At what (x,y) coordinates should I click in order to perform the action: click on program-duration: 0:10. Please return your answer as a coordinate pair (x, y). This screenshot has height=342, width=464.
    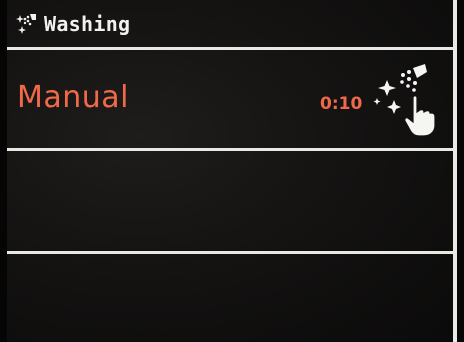
    Looking at the image, I should click on (341, 104).